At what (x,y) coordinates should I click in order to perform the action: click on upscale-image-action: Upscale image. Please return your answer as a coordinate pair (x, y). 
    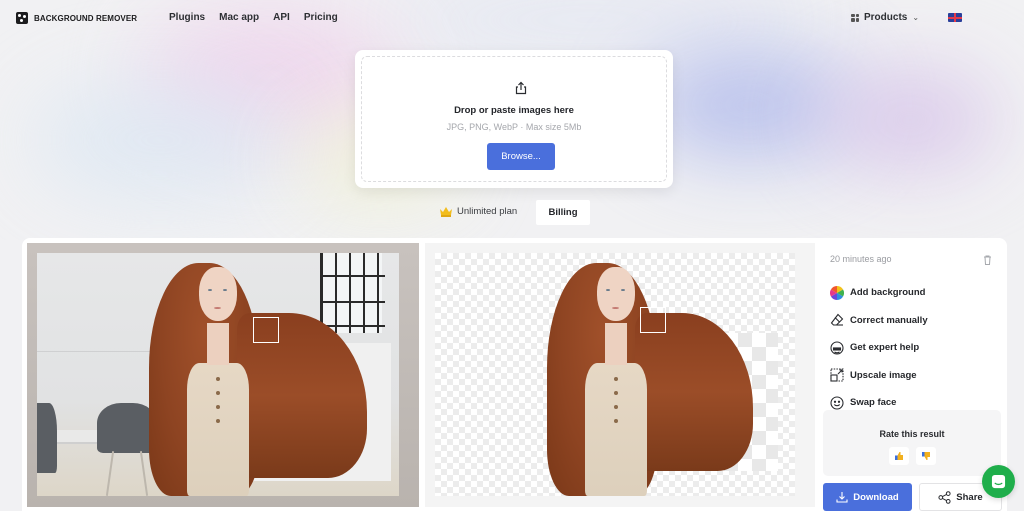
    Looking at the image, I should click on (879, 376).